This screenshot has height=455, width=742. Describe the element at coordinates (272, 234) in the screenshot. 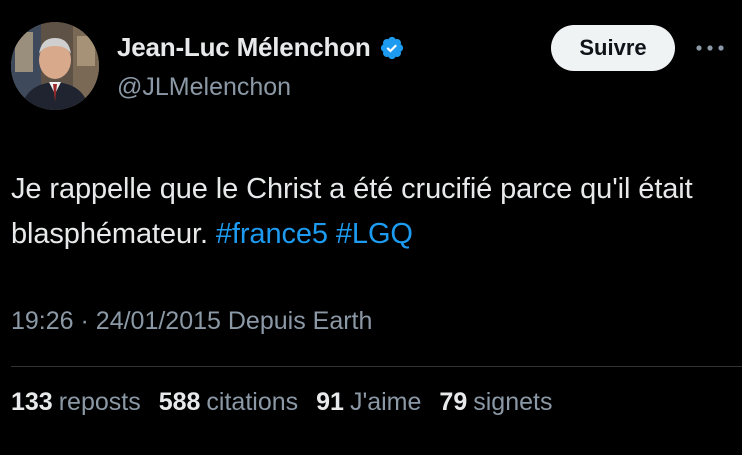

I see `hashtag-france5: #france5` at that location.